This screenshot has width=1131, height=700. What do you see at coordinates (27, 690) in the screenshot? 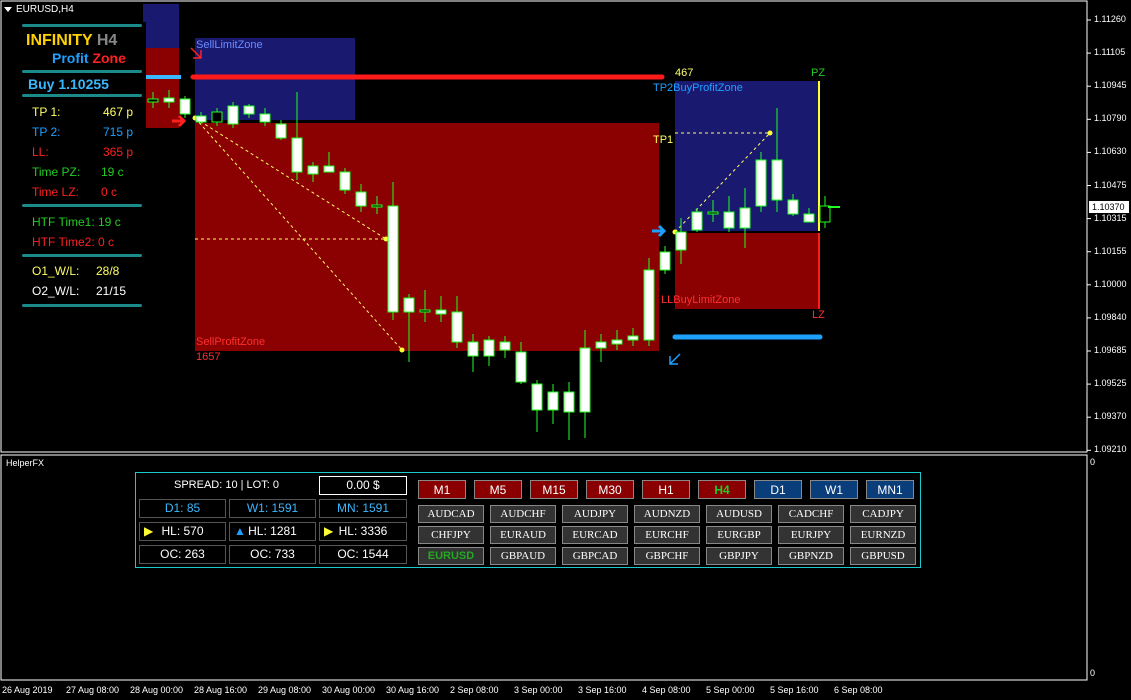
I see `time-label: 26 Aug 2019` at bounding box center [27, 690].